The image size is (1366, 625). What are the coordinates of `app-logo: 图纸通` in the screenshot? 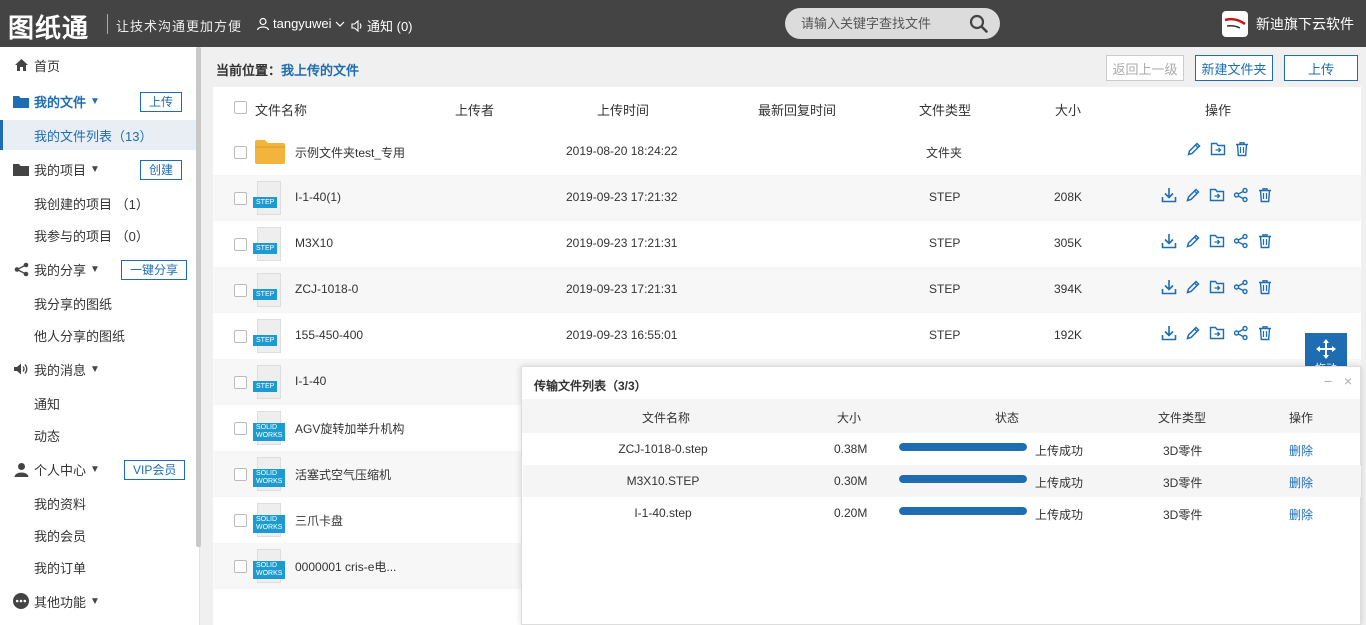 It's located at (48, 26).